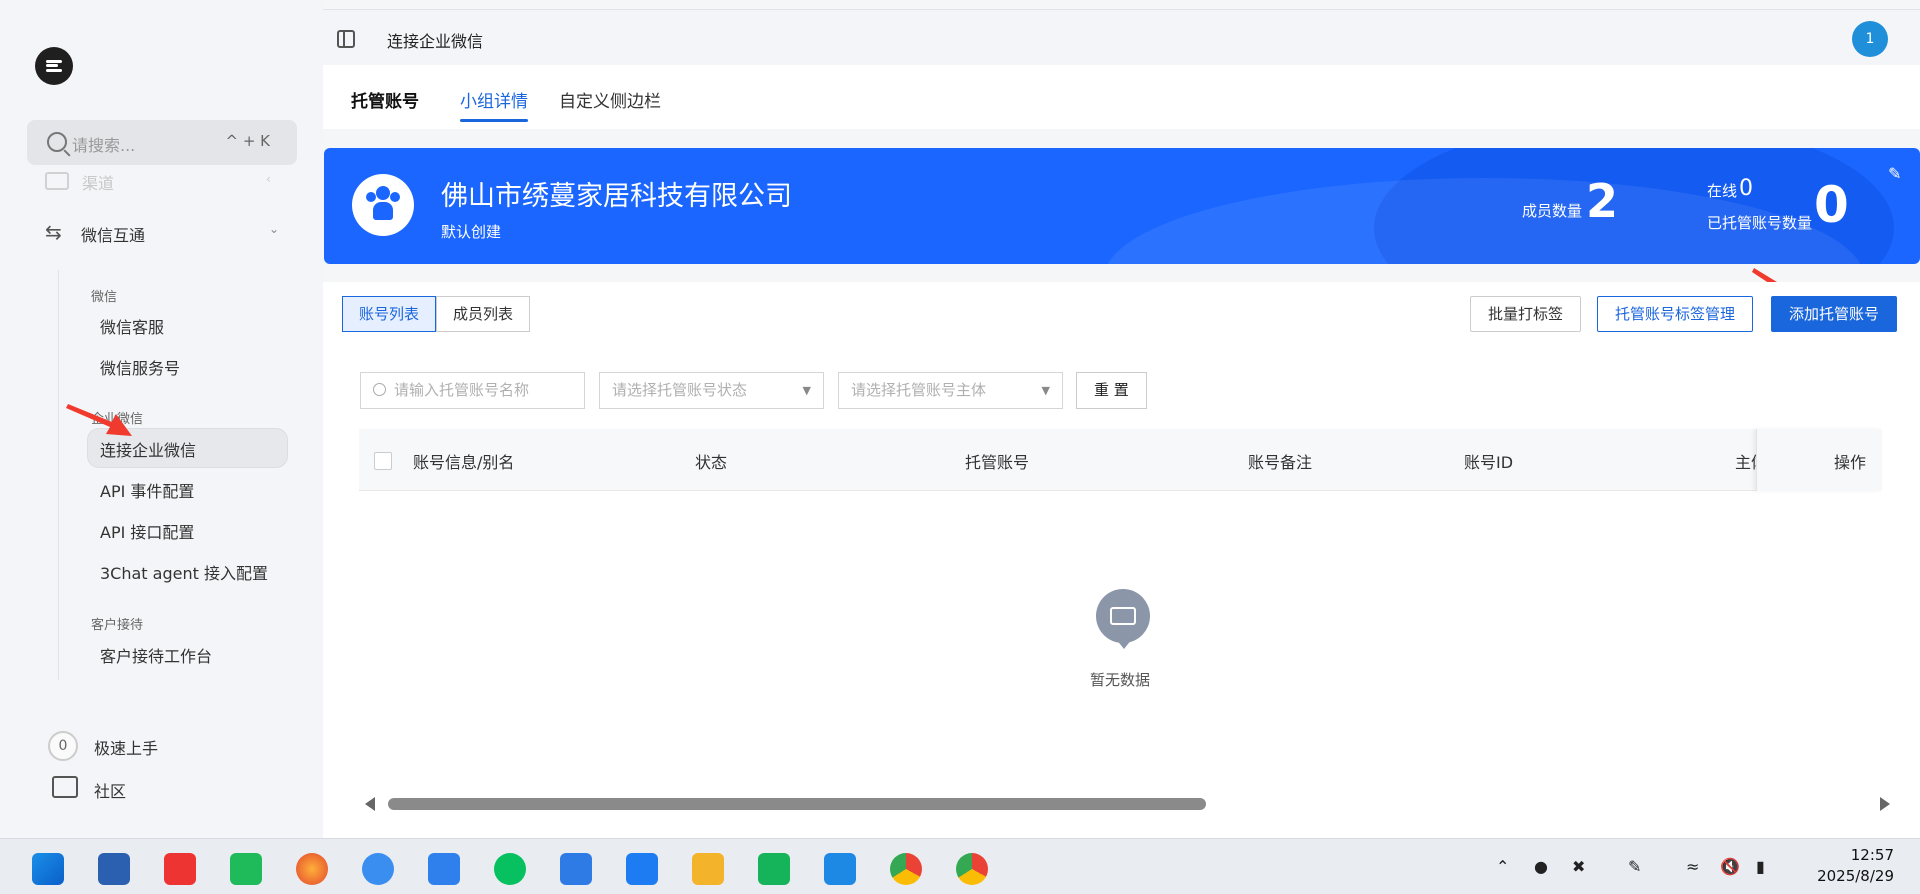  What do you see at coordinates (113, 235) in the screenshot?
I see `sidebar-group-label: 微信互通` at bounding box center [113, 235].